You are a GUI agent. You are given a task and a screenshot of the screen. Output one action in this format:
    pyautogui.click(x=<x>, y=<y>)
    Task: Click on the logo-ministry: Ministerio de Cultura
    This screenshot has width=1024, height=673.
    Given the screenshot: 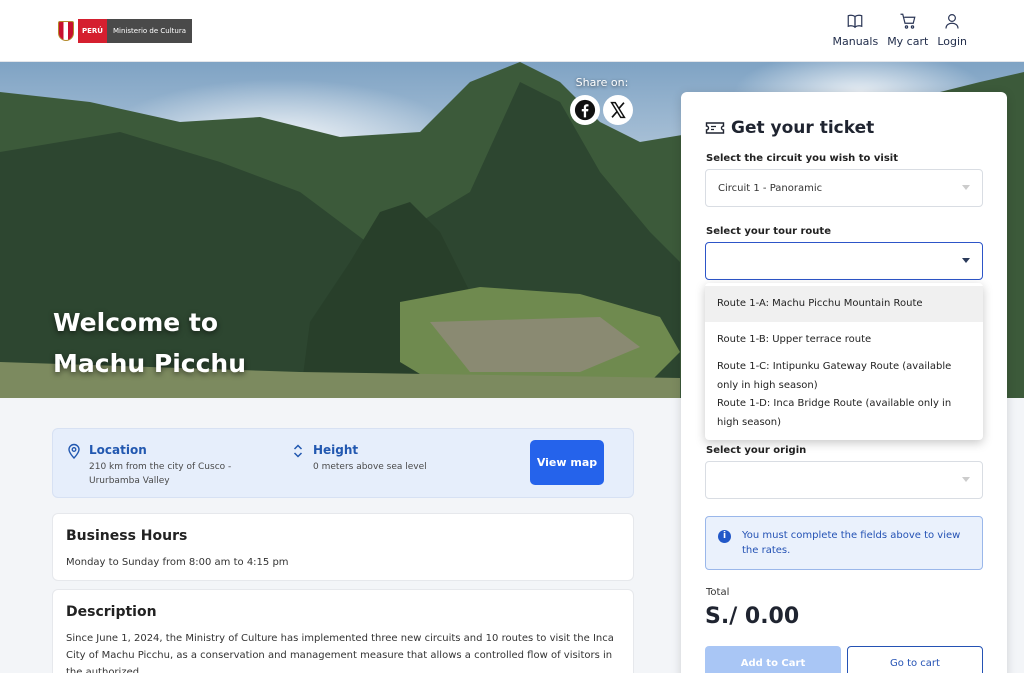 What is the action you would take?
    pyautogui.click(x=149, y=31)
    